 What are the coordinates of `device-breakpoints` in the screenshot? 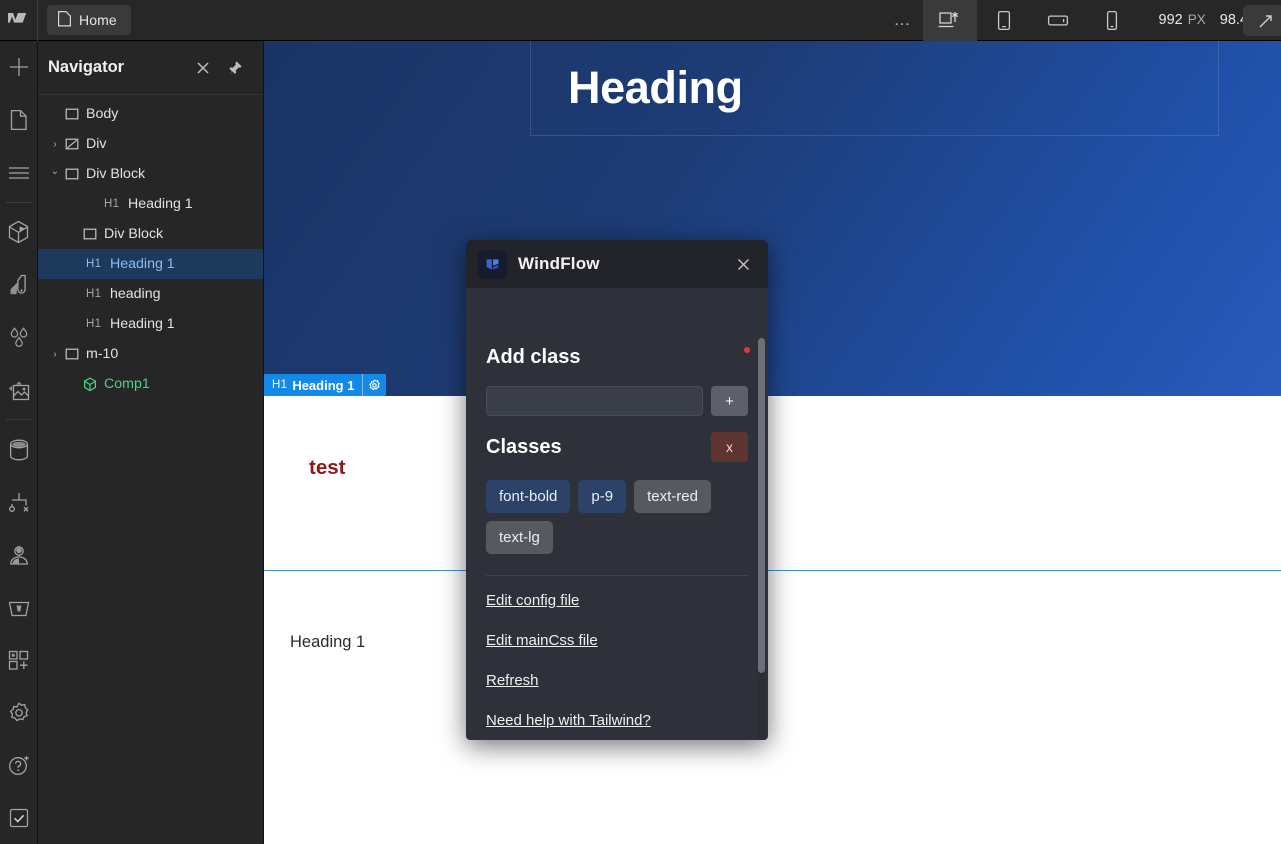 It's located at (1030, 20).